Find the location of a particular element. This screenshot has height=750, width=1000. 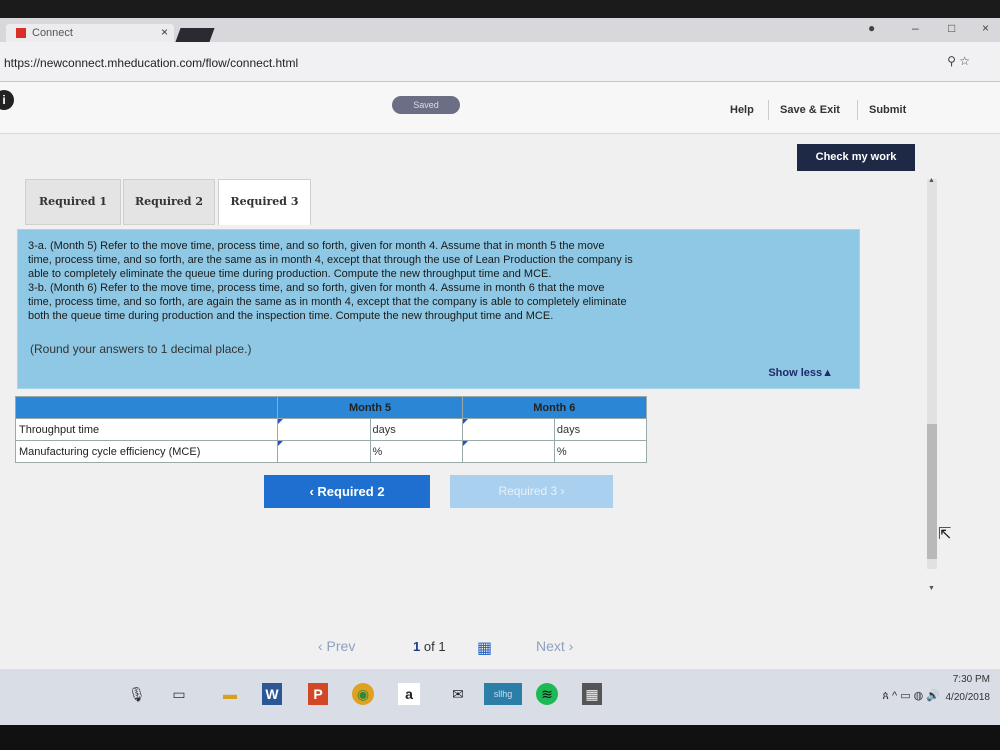

scrollbar-thumb is located at coordinates (932, 491).